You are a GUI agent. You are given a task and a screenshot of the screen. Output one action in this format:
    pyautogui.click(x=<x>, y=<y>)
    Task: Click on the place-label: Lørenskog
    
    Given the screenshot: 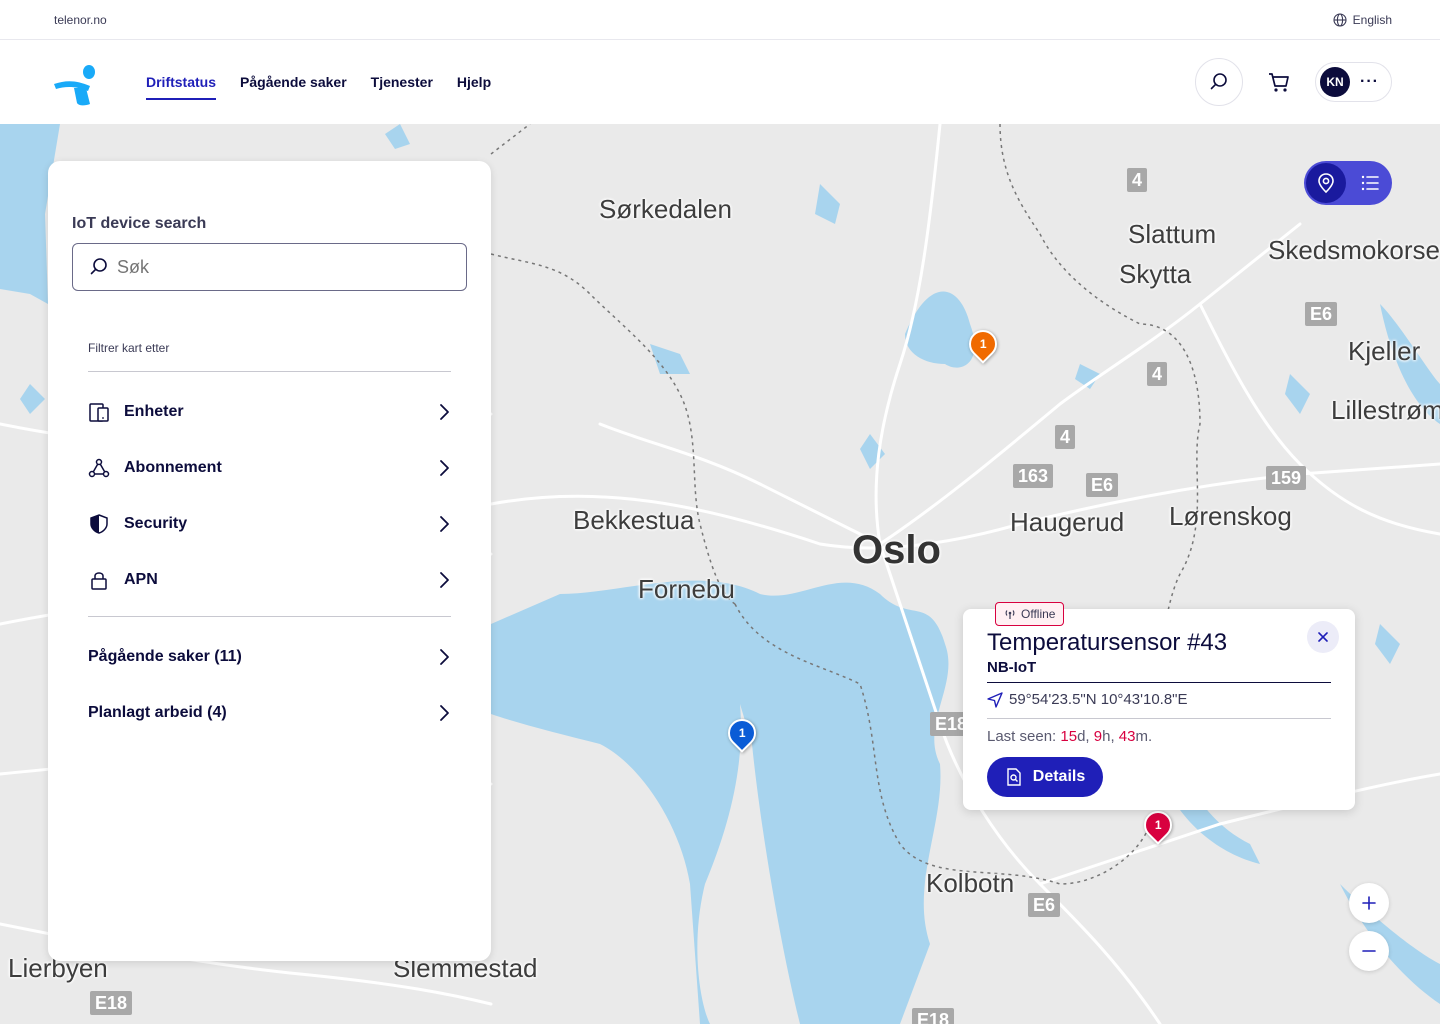 What is the action you would take?
    pyautogui.click(x=1230, y=516)
    